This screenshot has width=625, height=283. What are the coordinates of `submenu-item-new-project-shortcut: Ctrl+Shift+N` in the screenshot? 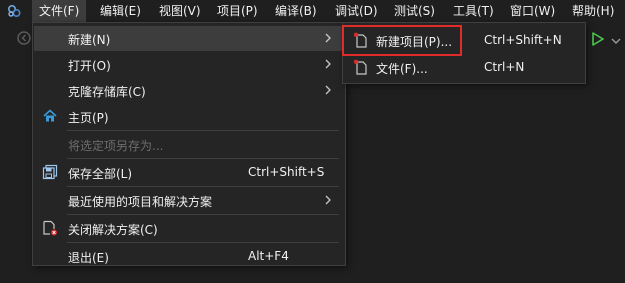 It's located at (523, 40).